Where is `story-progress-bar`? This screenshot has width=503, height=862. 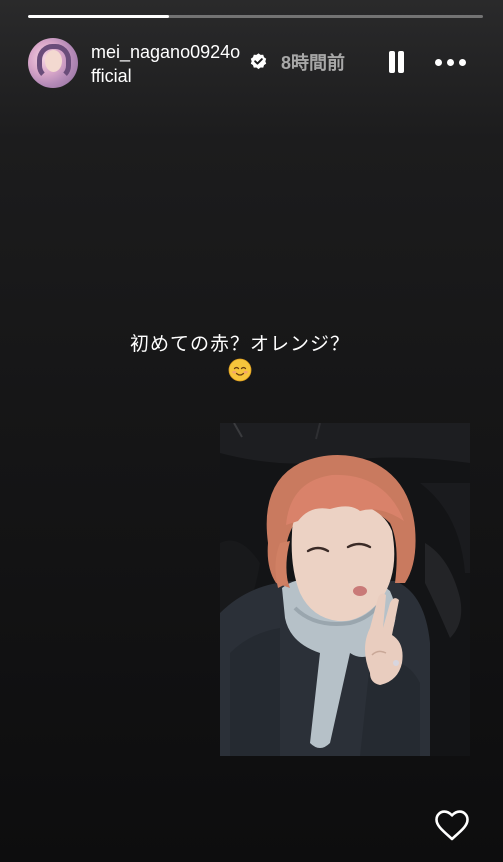 story-progress-bar is located at coordinates (255, 16).